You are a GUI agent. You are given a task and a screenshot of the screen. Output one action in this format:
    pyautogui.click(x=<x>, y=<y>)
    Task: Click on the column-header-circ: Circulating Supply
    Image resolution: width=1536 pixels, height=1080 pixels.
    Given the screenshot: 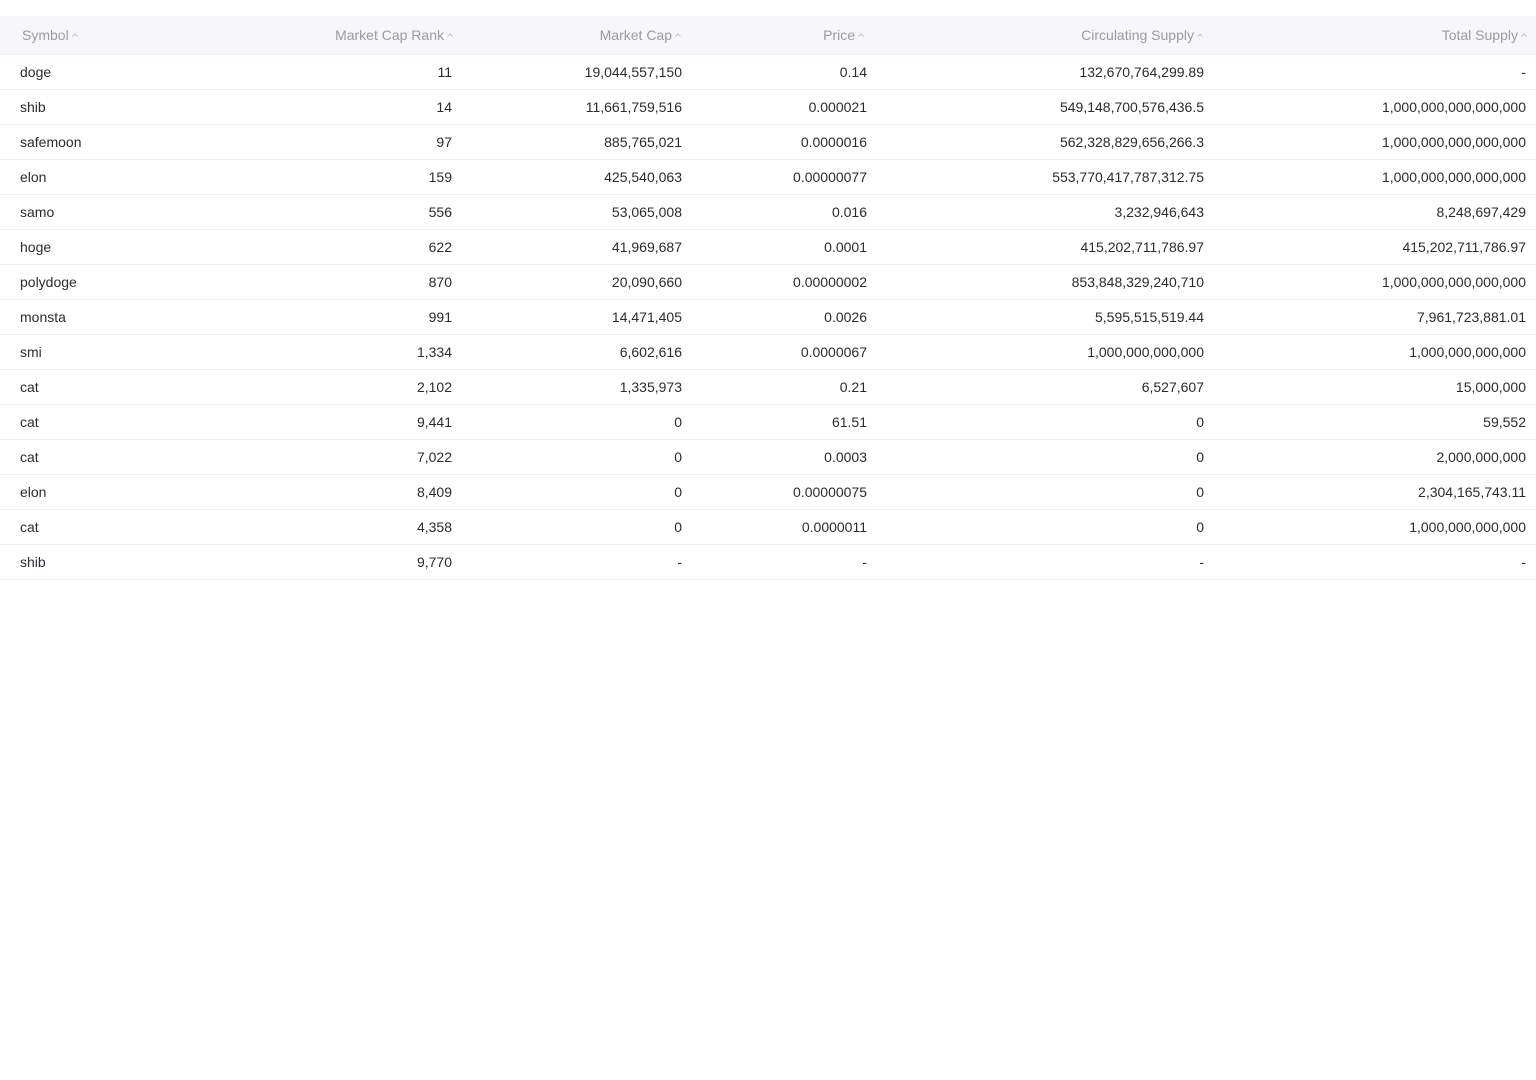 What is the action you would take?
    pyautogui.click(x=1043, y=35)
    